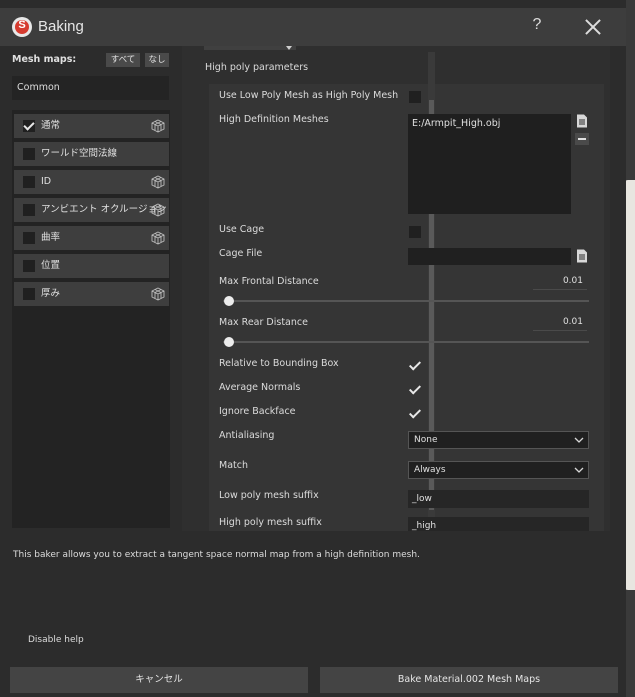 The image size is (635, 697). What do you see at coordinates (123, 60) in the screenshot?
I see `select-all-button: すべて` at bounding box center [123, 60].